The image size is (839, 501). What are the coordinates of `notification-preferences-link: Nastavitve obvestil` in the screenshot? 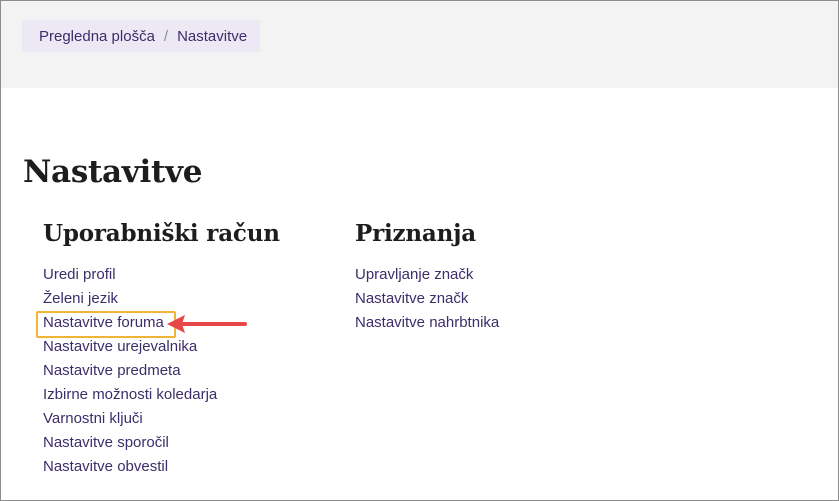 It's located at (105, 466).